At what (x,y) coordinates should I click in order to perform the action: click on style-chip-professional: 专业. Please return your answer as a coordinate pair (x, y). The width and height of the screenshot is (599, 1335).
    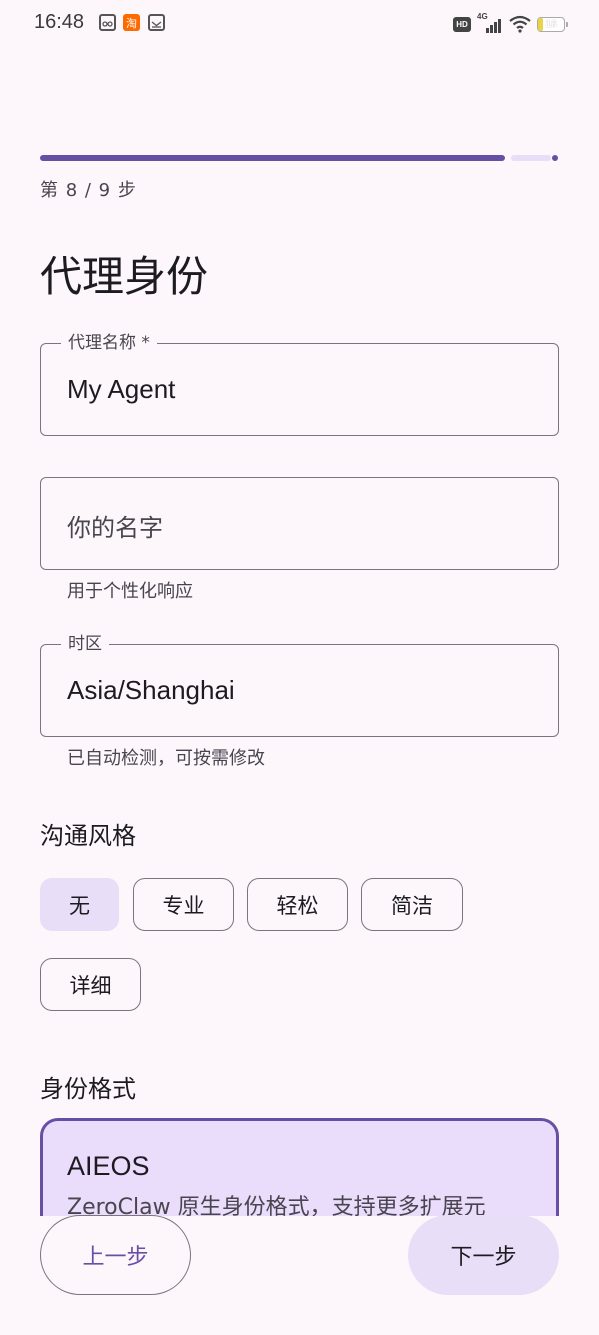
    Looking at the image, I should click on (183, 904).